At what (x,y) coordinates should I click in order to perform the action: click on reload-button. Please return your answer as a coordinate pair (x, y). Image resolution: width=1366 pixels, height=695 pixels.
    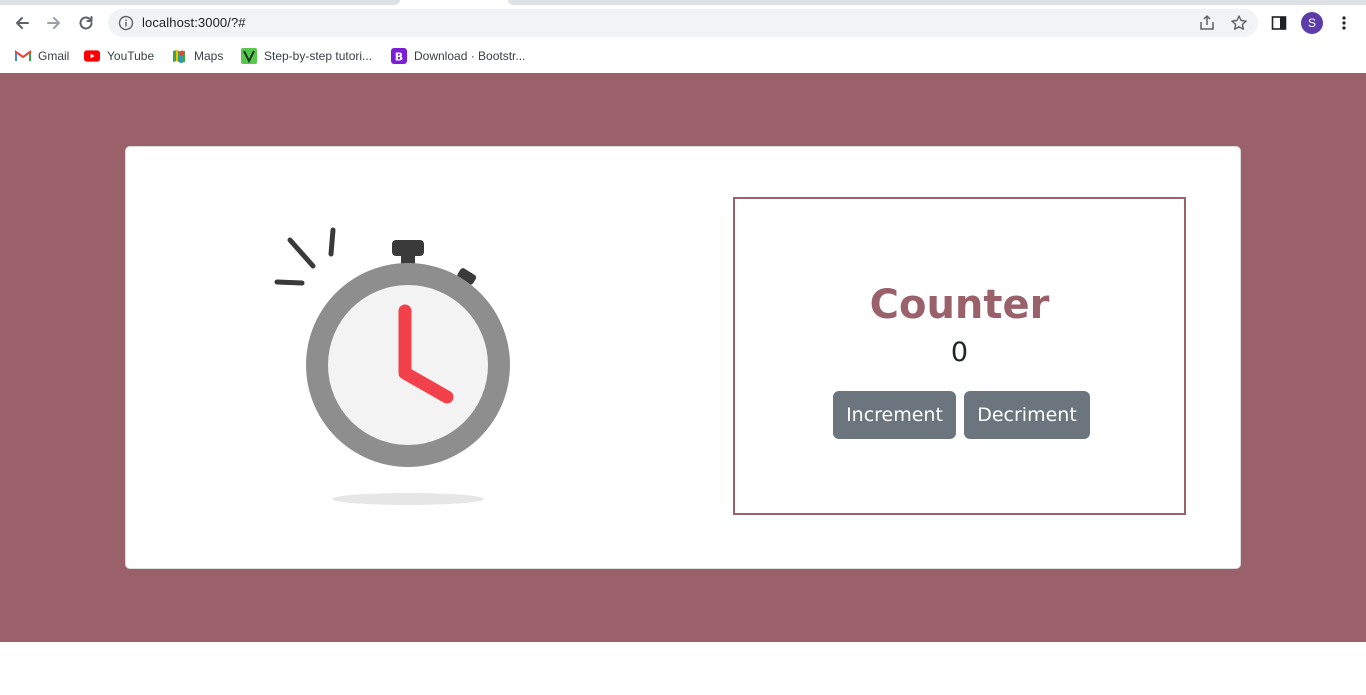
    Looking at the image, I should click on (86, 23).